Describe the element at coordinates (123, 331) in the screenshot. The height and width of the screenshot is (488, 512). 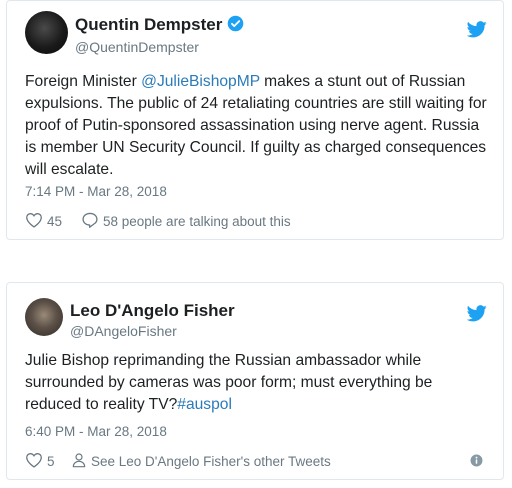
I see `author-handle: @DAngeloFisher` at that location.